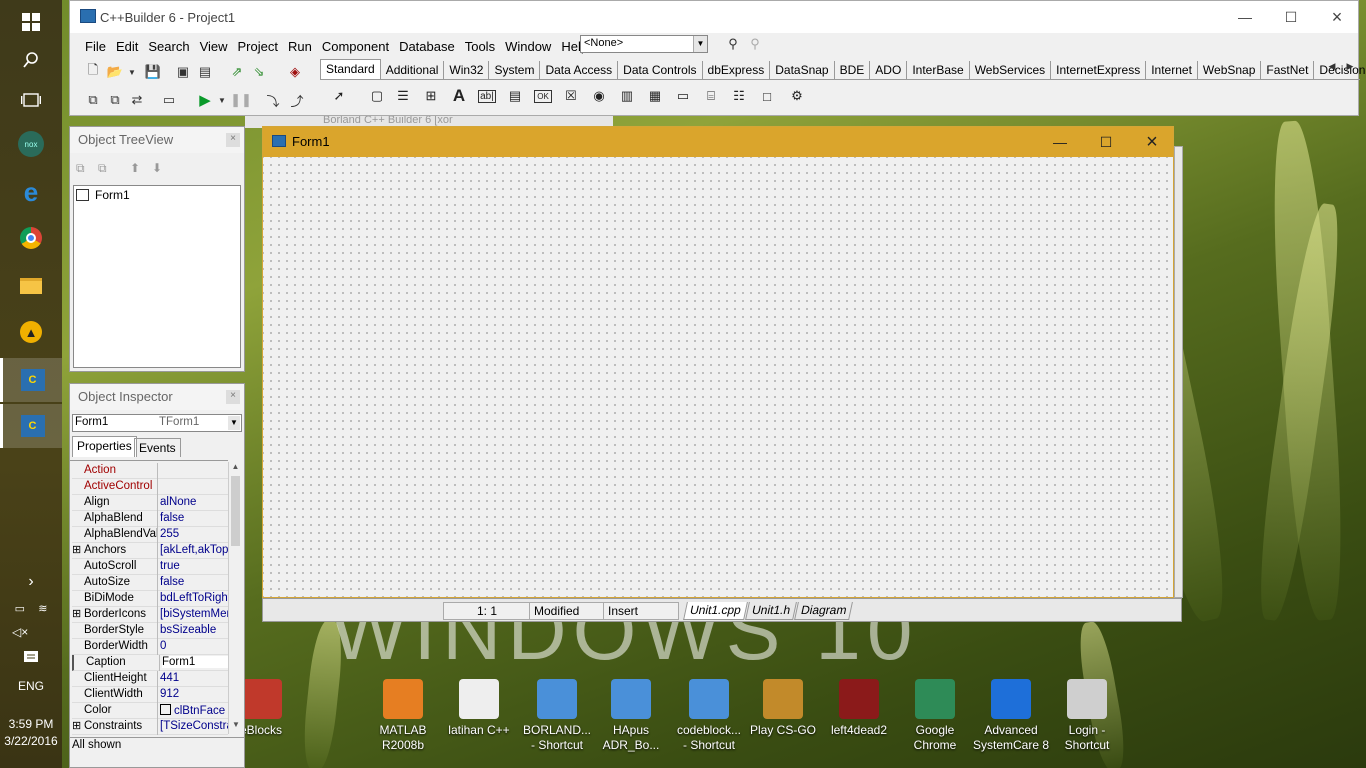 This screenshot has width=1366, height=768. Describe the element at coordinates (194, 646) in the screenshot. I see `property-value: 0` at that location.